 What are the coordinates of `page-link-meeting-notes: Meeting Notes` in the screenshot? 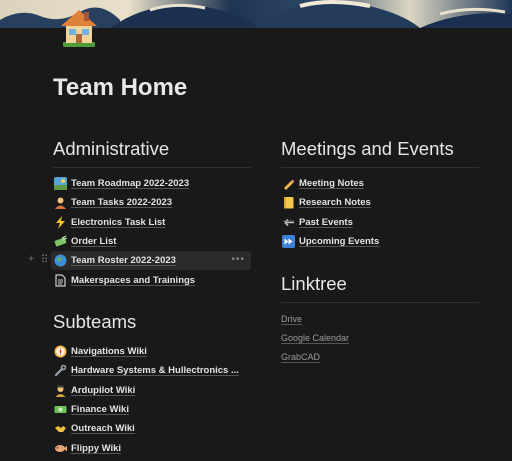 It's located at (380, 183).